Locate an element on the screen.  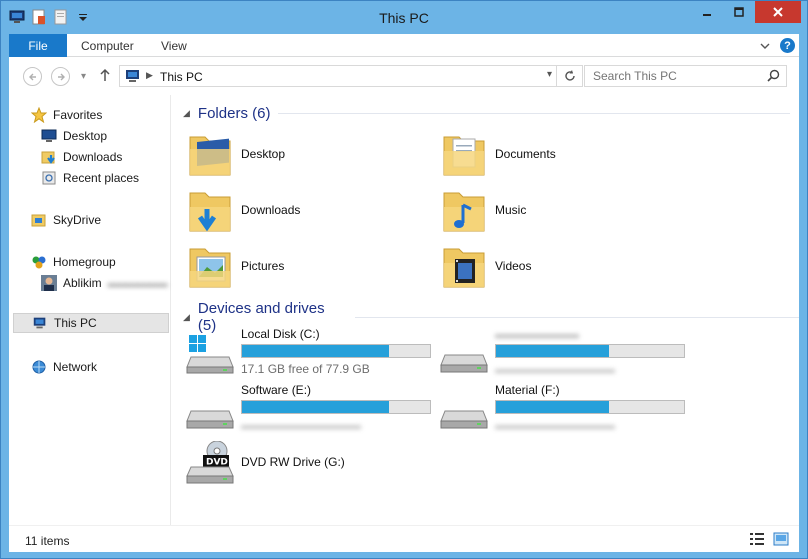
expand-ribbon-icon is located at coordinates (765, 46).